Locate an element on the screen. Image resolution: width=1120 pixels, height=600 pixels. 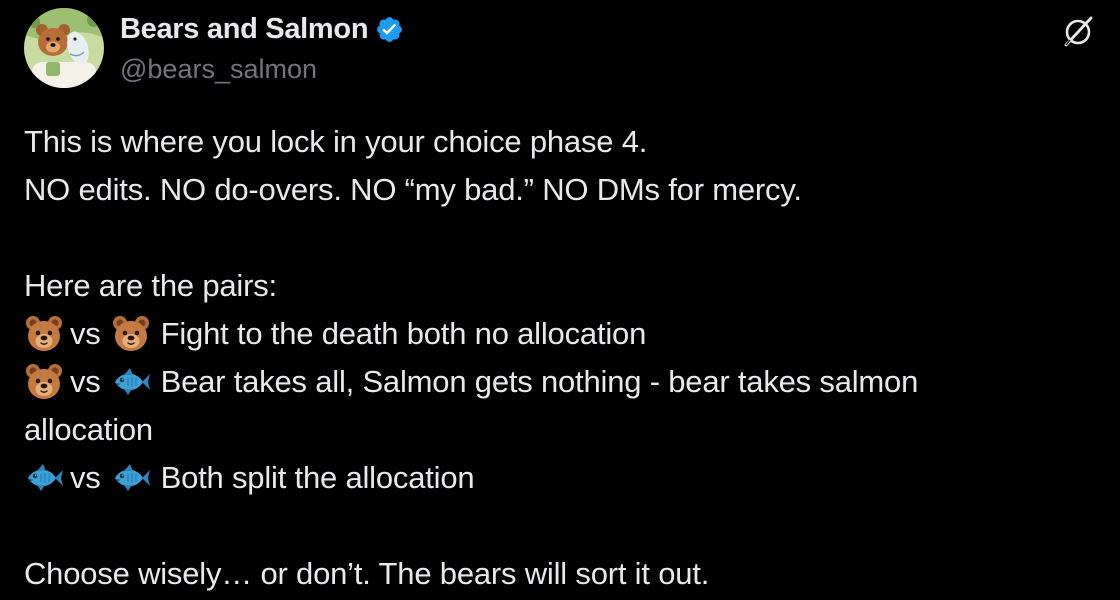
pair-line: vs Fight to the death both no allocation is located at coordinates (562, 334).